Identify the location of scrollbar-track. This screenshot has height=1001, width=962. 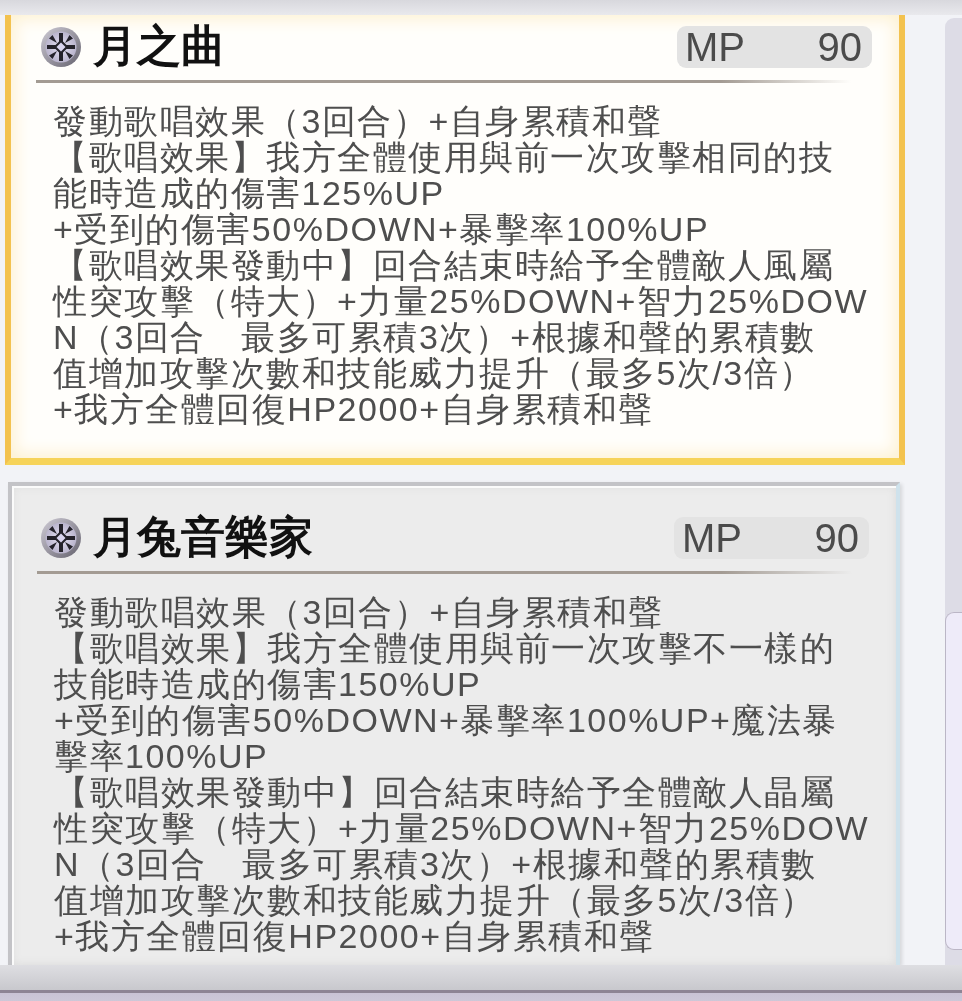
(953, 491).